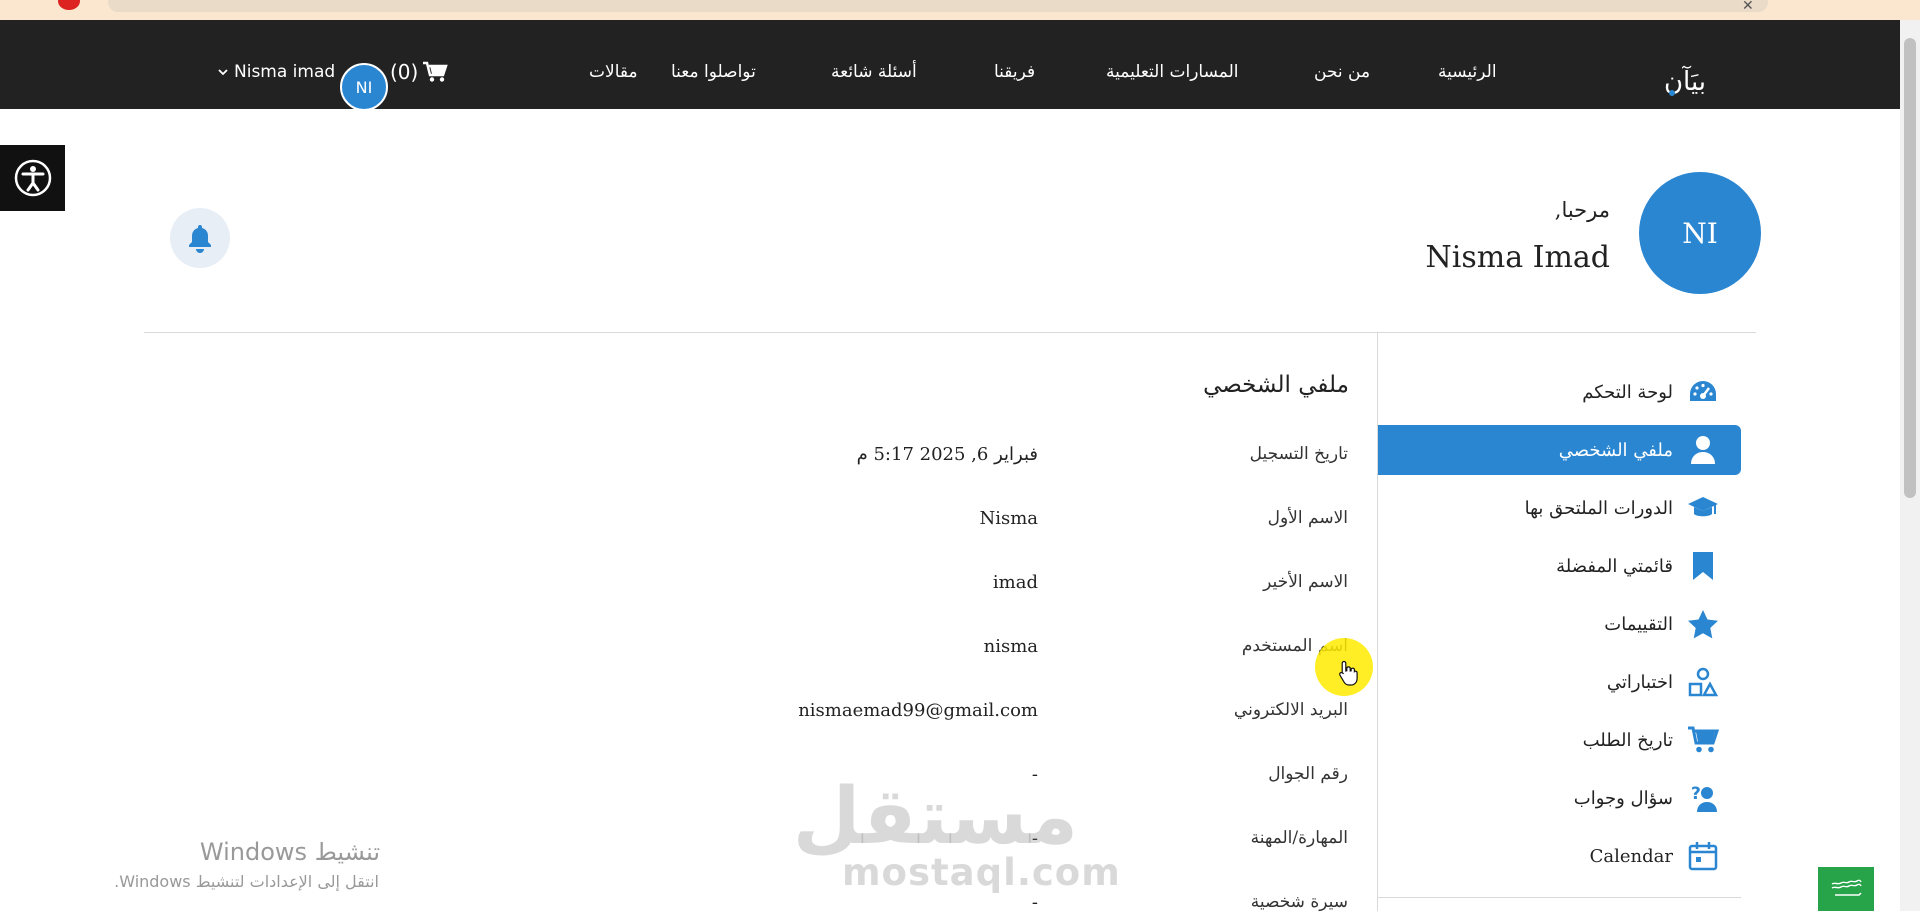  What do you see at coordinates (1598, 508) in the screenshot?
I see `sidebar-item-label: الدورات الملتحق بها` at bounding box center [1598, 508].